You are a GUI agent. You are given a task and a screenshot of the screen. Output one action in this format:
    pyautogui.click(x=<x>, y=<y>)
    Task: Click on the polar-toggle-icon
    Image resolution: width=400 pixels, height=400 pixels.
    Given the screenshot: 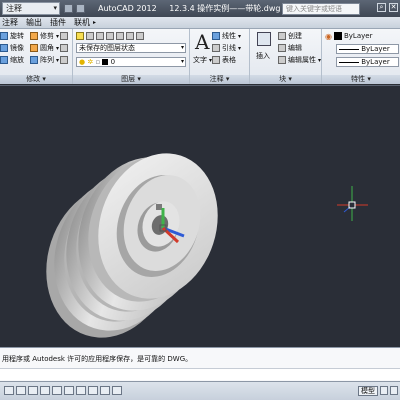 What is the action you would take?
    pyautogui.click(x=45, y=390)
    